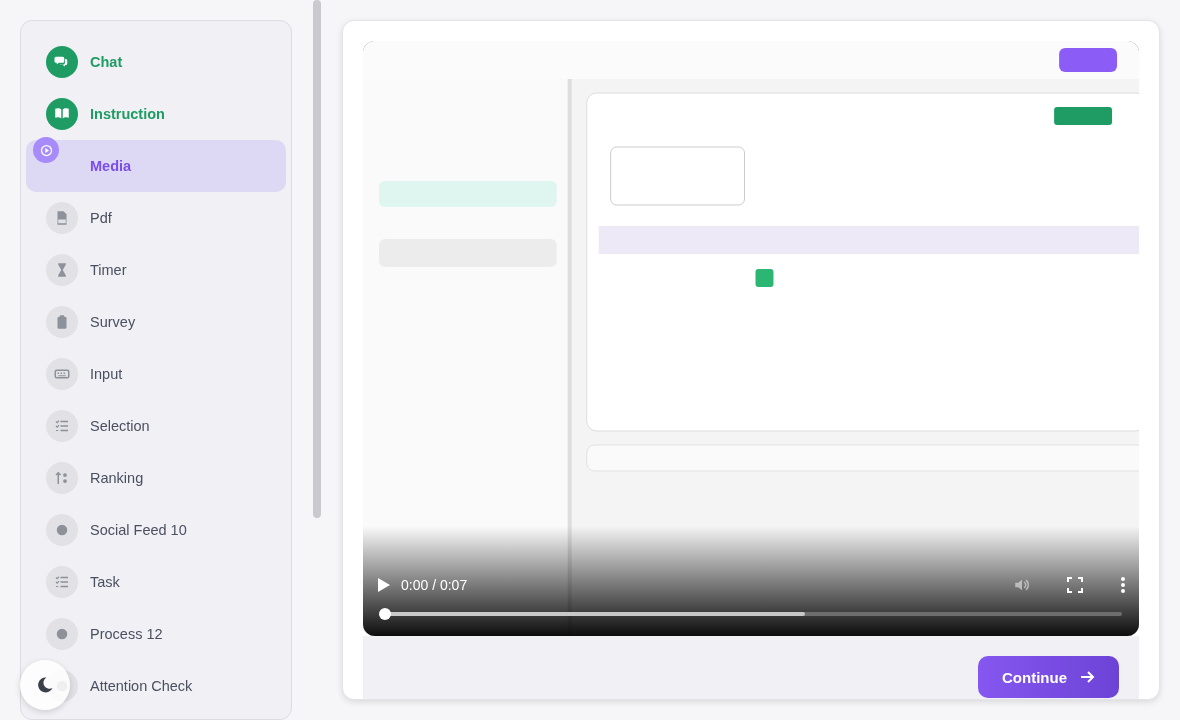  Describe the element at coordinates (105, 582) in the screenshot. I see `sidebar-item: Task` at that location.